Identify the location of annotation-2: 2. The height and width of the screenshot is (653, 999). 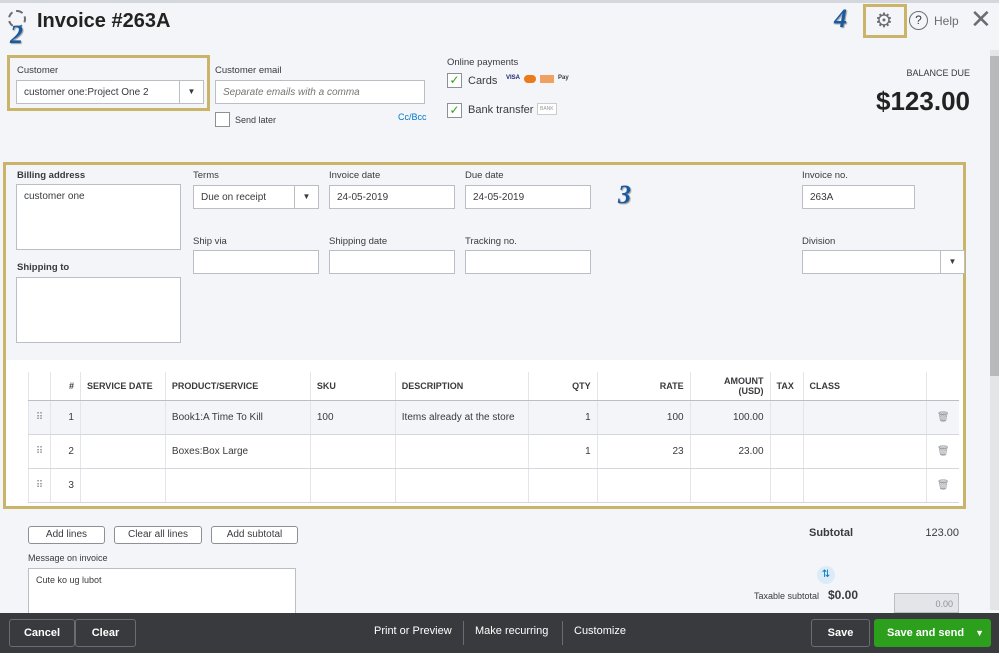
(16, 34).